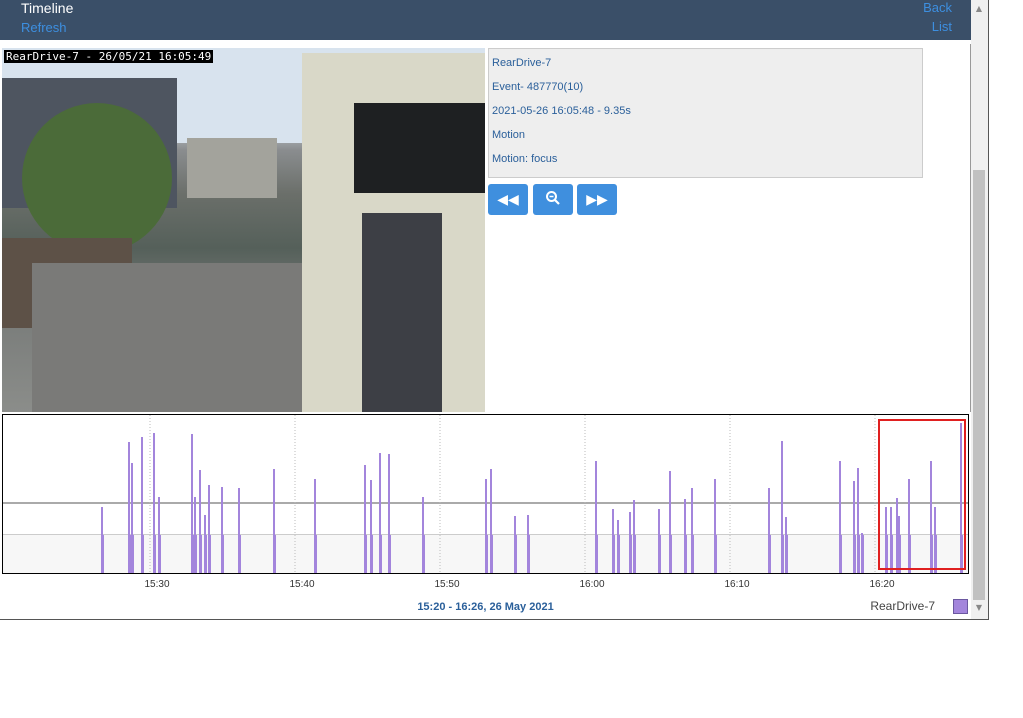 The width and height of the screenshot is (1023, 718). Describe the element at coordinates (485, 20) in the screenshot. I see `header-bar: Timeline Refresh Back List` at that location.